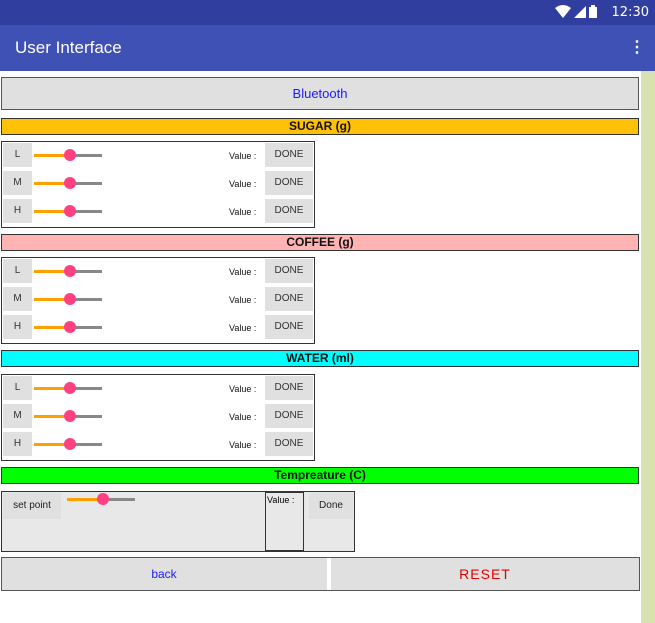  I want to click on water-row-medium: M Value : DONE, so click(158, 416).